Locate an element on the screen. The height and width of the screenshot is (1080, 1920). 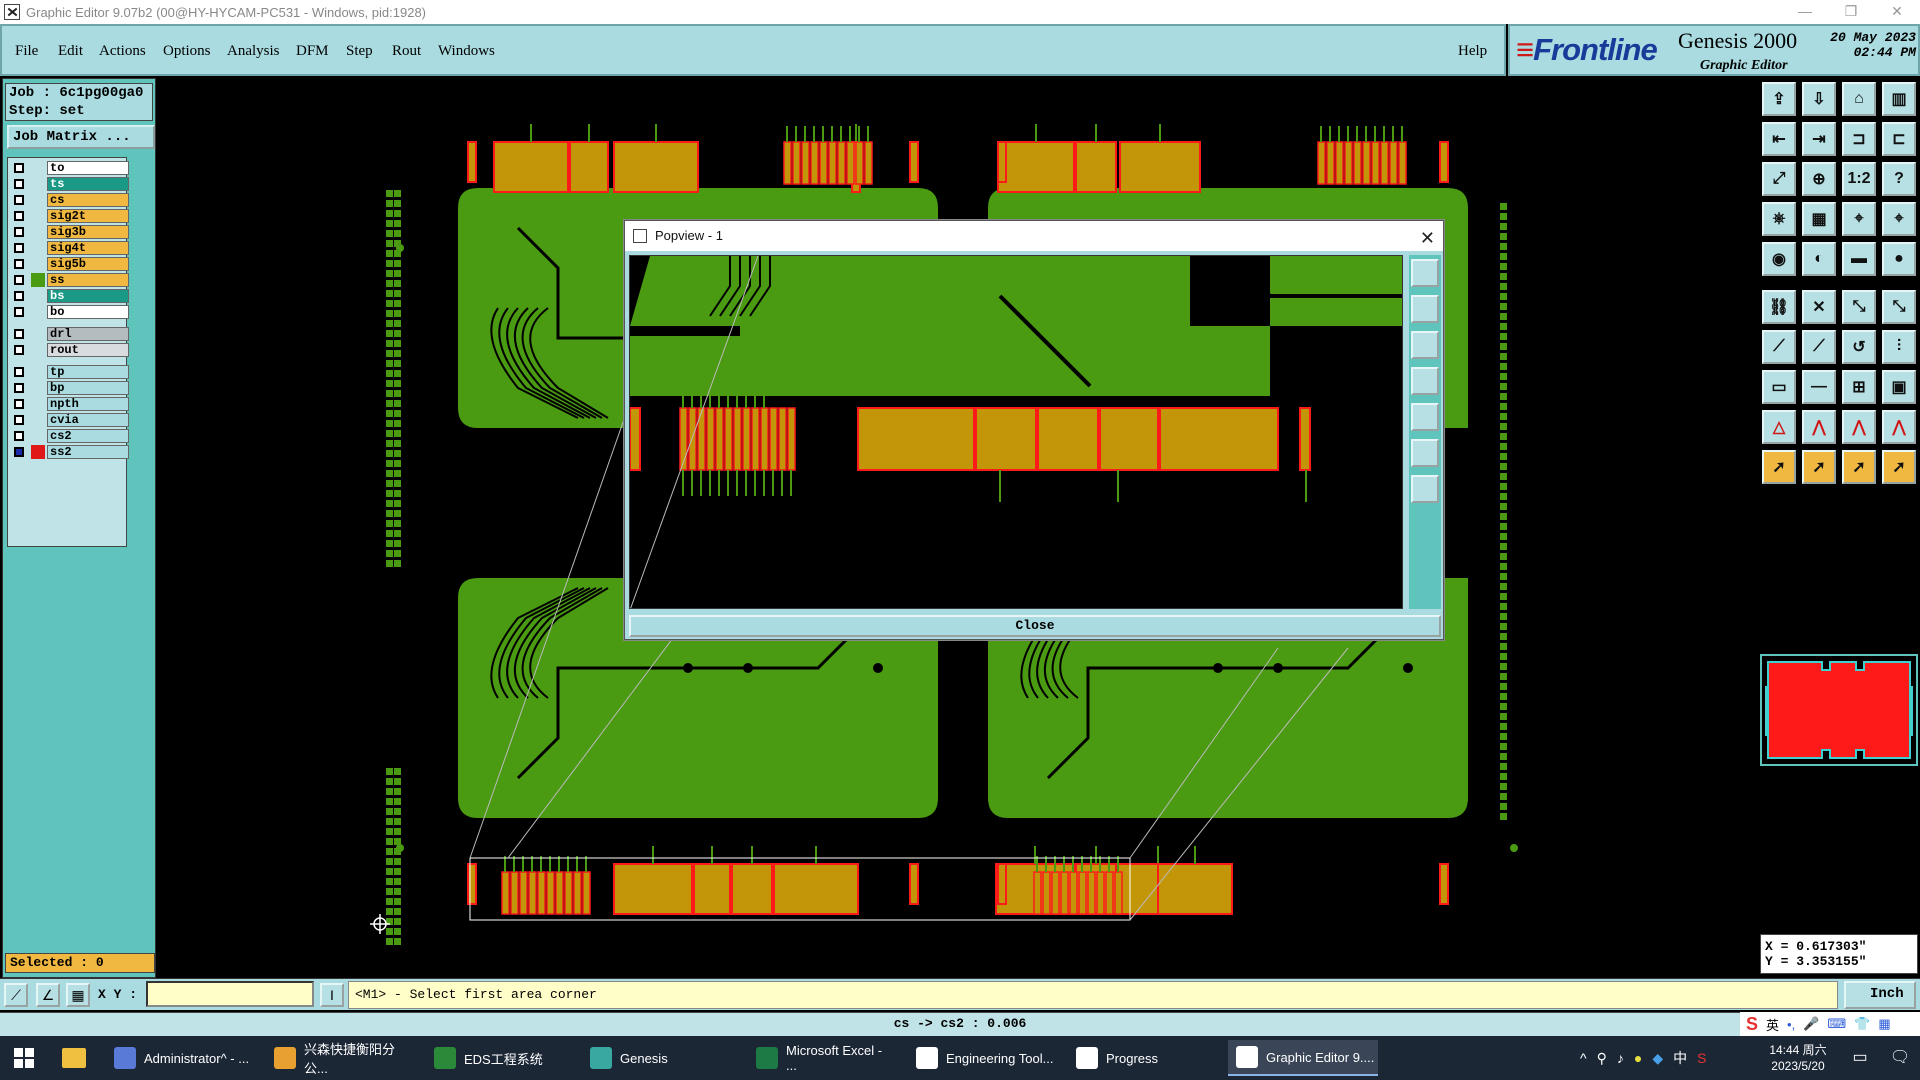
taskbar-app-4: Genesis is located at coordinates (656, 1058).